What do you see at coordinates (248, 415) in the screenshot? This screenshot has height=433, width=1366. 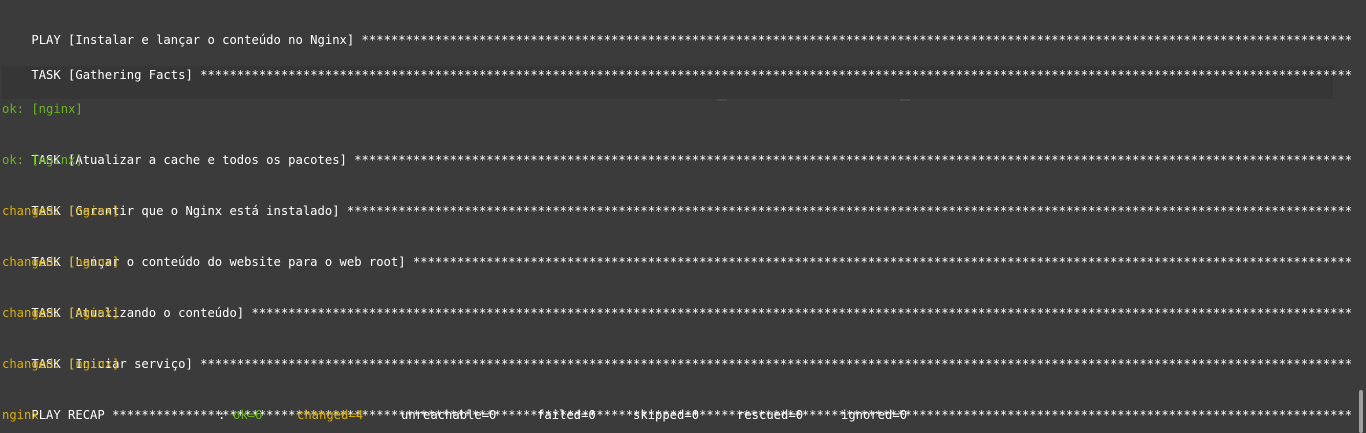 I see `recap-ok: ok=6` at bounding box center [248, 415].